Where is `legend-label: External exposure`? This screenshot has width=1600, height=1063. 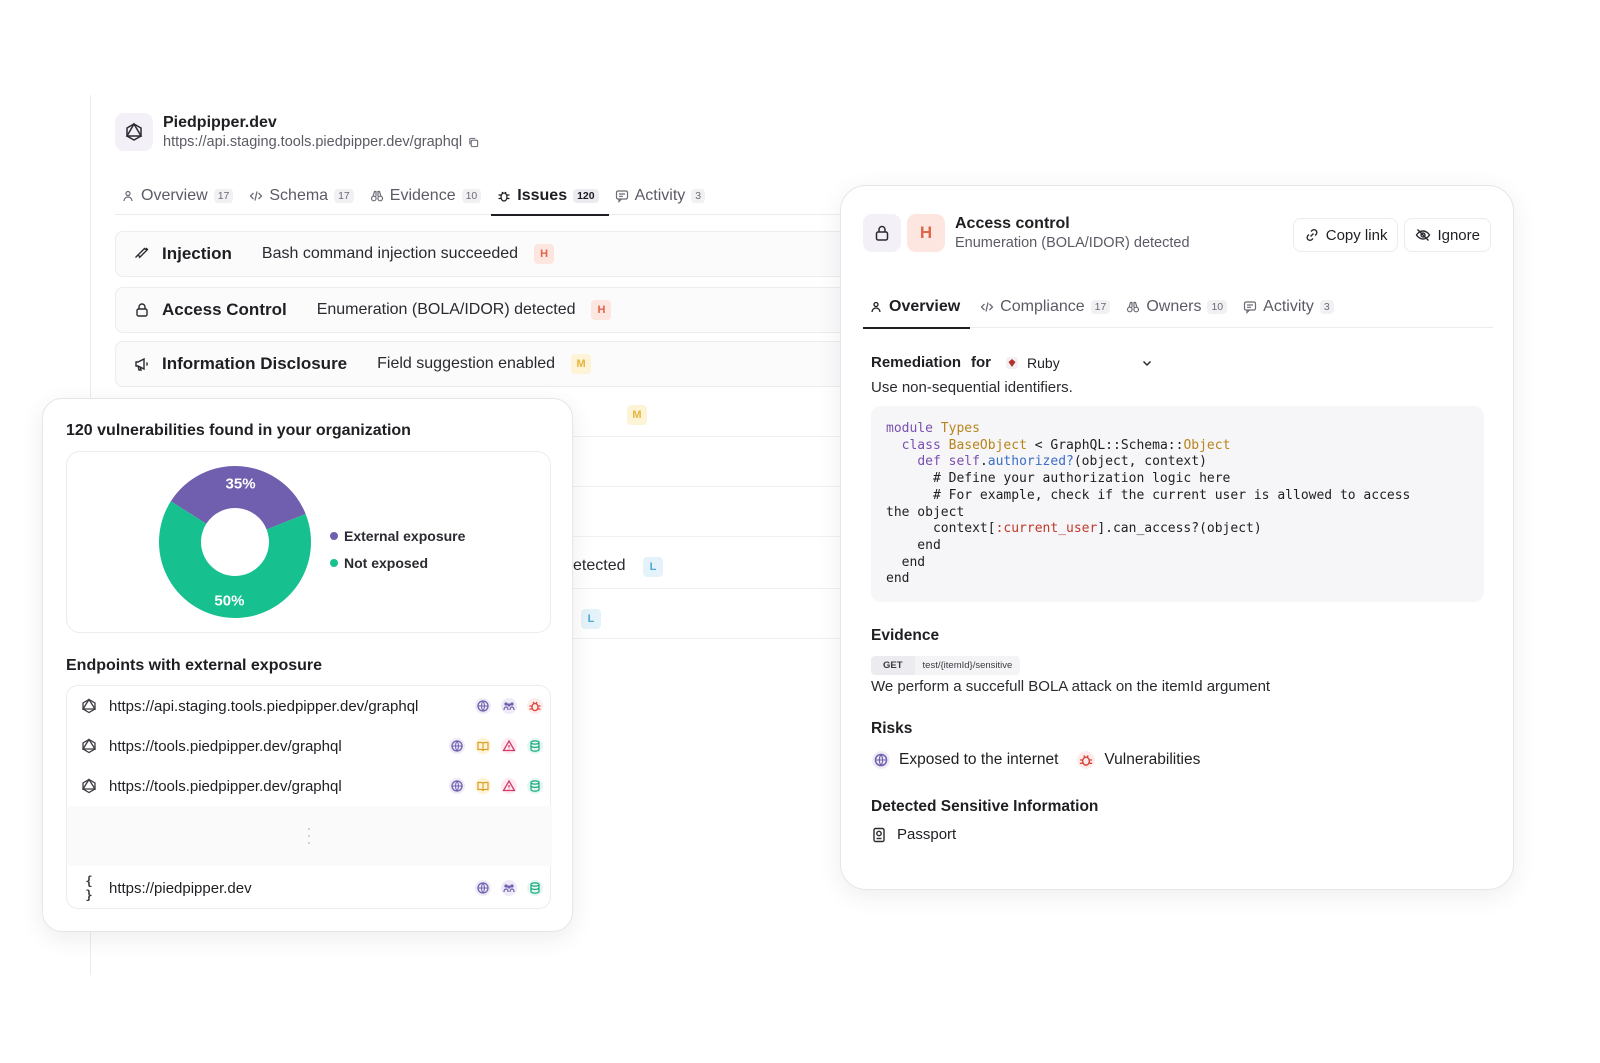 legend-label: External exposure is located at coordinates (405, 535).